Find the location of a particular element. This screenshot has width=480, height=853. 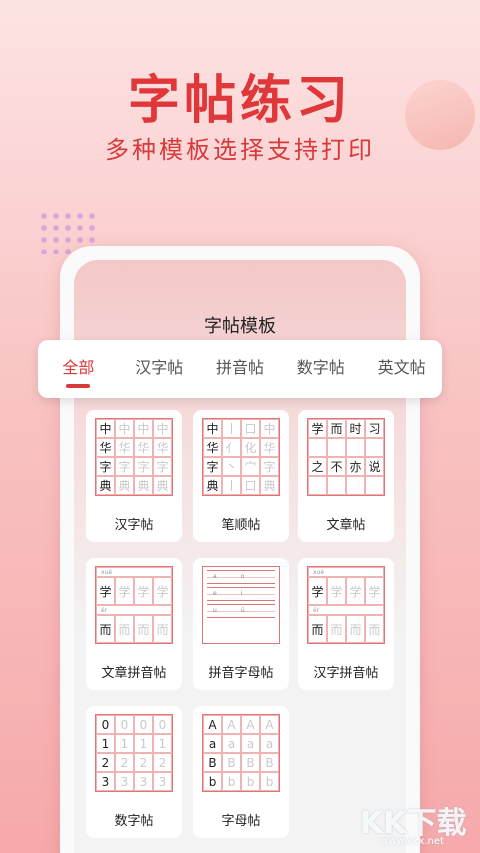

thumb-letter: i is located at coordinates (241, 593).